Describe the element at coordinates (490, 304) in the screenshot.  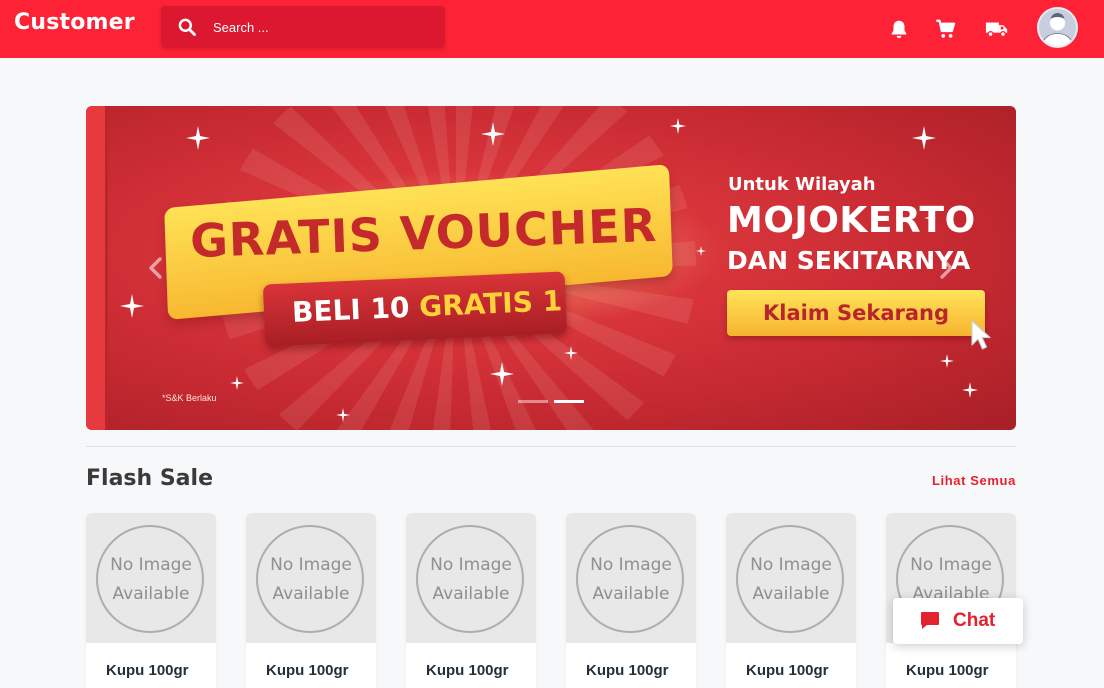
I see `voucher-sub-highlight: GRATIS 1` at that location.